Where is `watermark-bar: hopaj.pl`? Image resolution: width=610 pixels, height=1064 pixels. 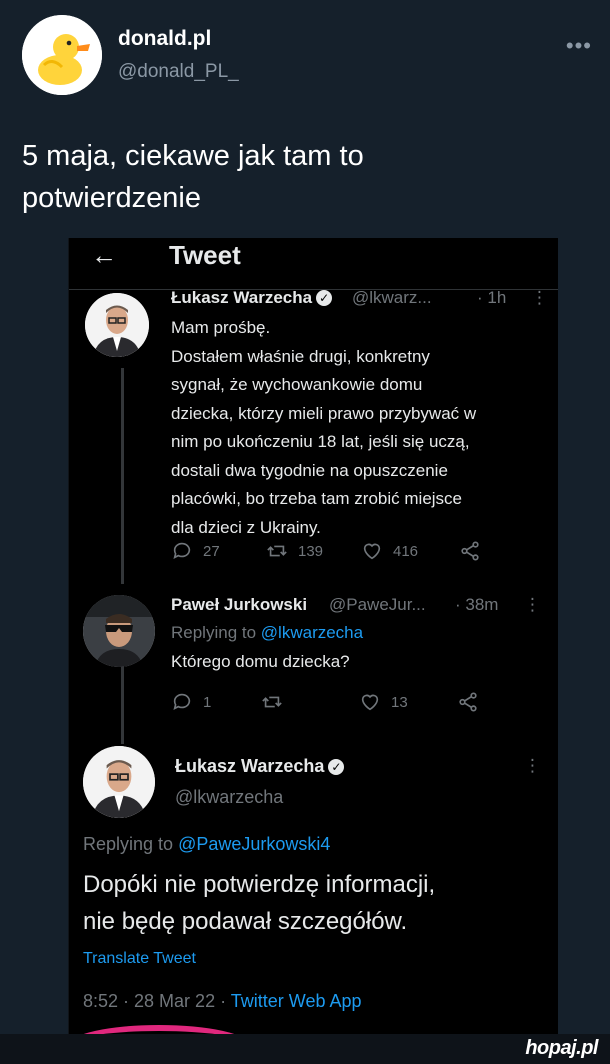
watermark-bar: hopaj.pl is located at coordinates (305, 1049).